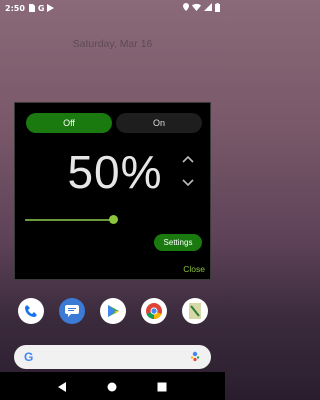  Describe the element at coordinates (217, 8) in the screenshot. I see `battery-icon` at that location.